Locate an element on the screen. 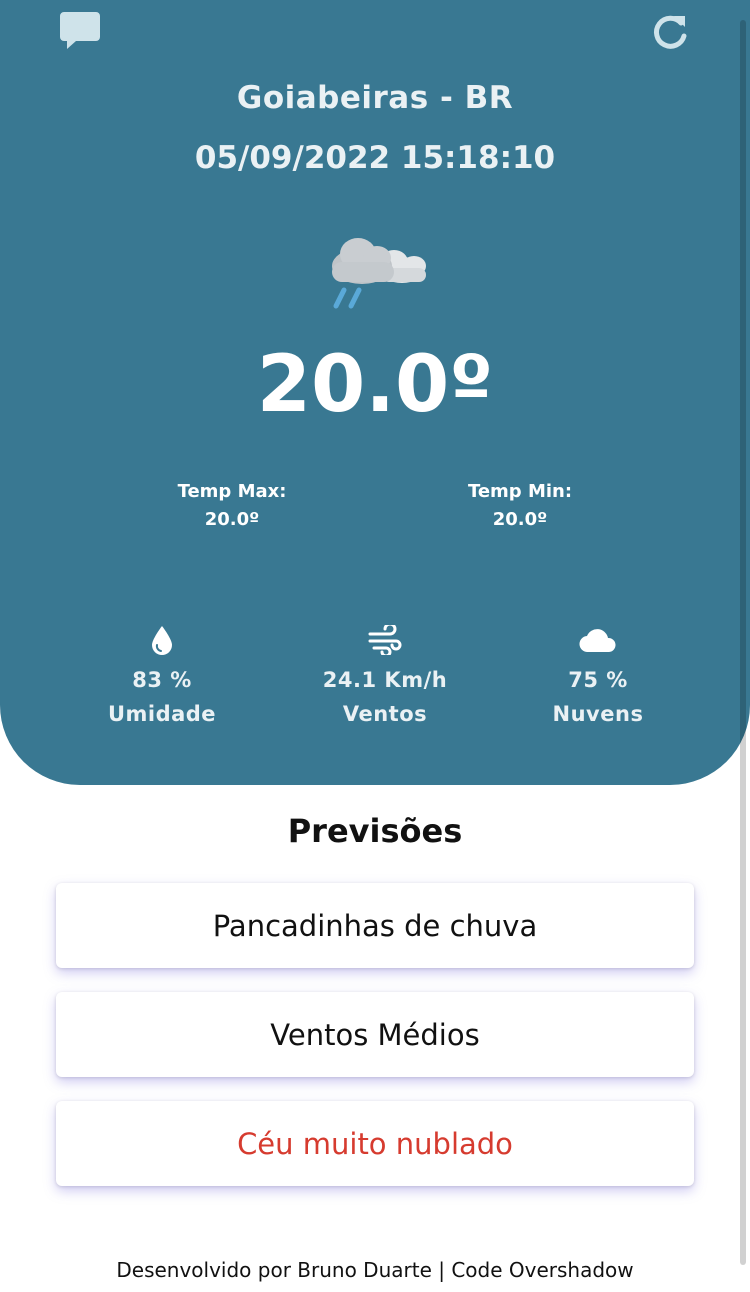 The width and height of the screenshot is (750, 1292). cloud-icon is located at coordinates (598, 640).